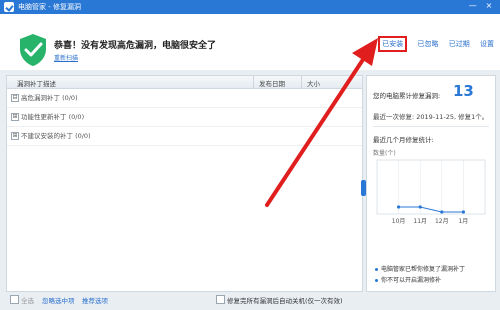 This screenshot has width=500, height=310. What do you see at coordinates (135, 46) in the screenshot?
I see `scan-result-headline: 恭喜！没有发现高危漏洞，电脑很安全了` at bounding box center [135, 46].